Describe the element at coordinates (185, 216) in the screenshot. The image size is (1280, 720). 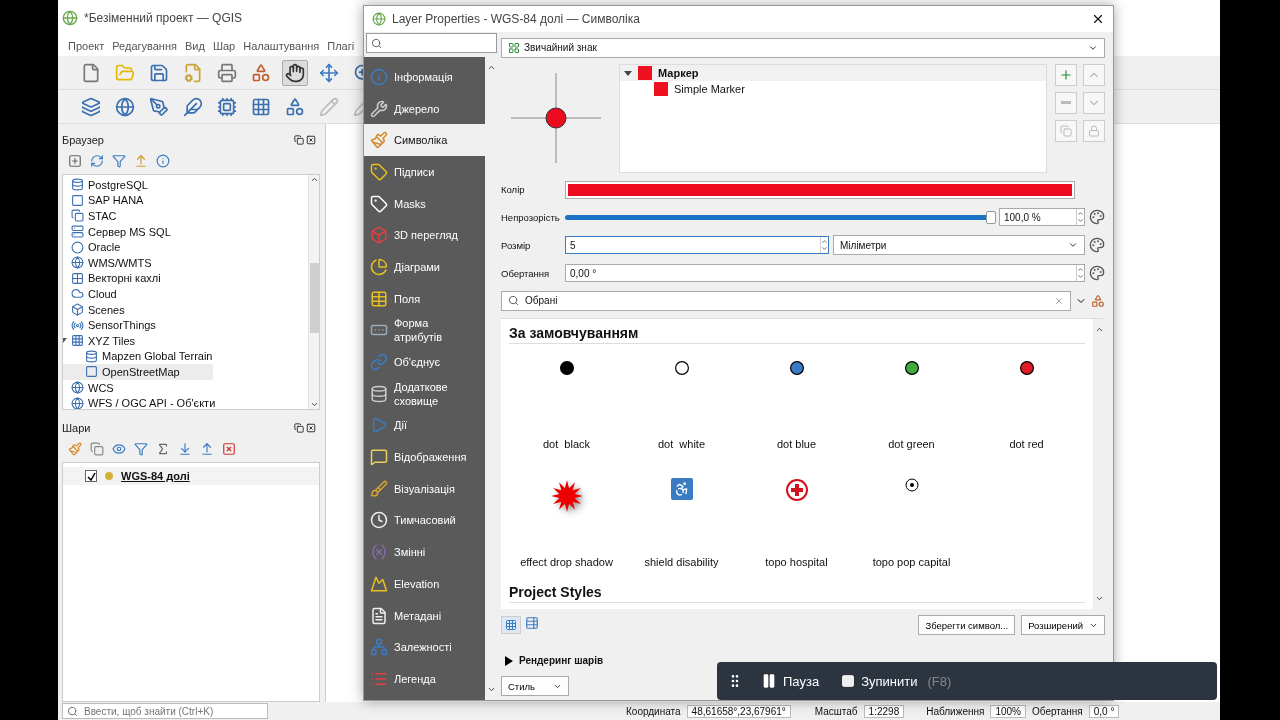
I see `browser-item: STAC` at that location.